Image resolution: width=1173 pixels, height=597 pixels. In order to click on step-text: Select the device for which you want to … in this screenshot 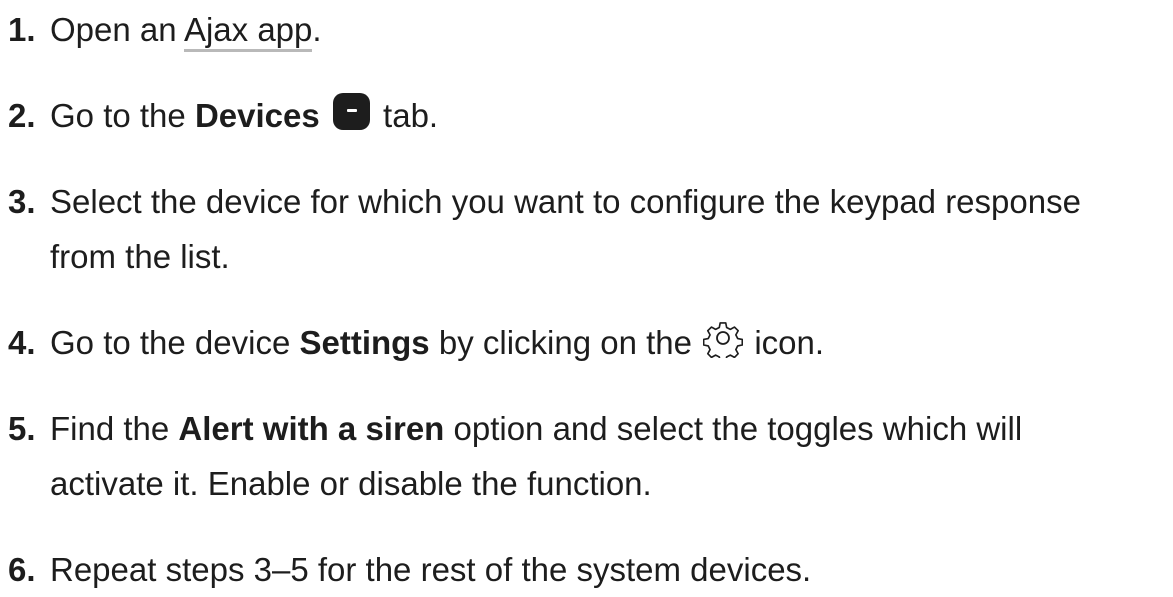, I will do `click(565, 201)`.